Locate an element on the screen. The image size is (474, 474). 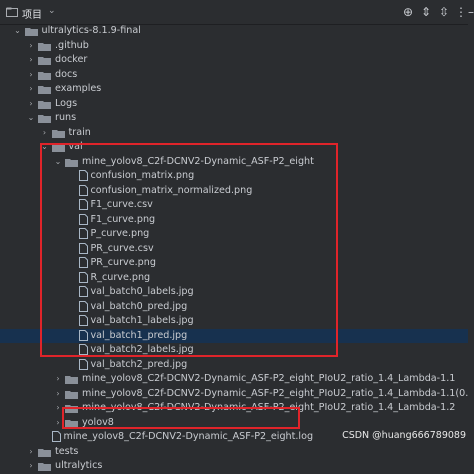
tree-folder-row: ⌄ runs is located at coordinates (237, 118).